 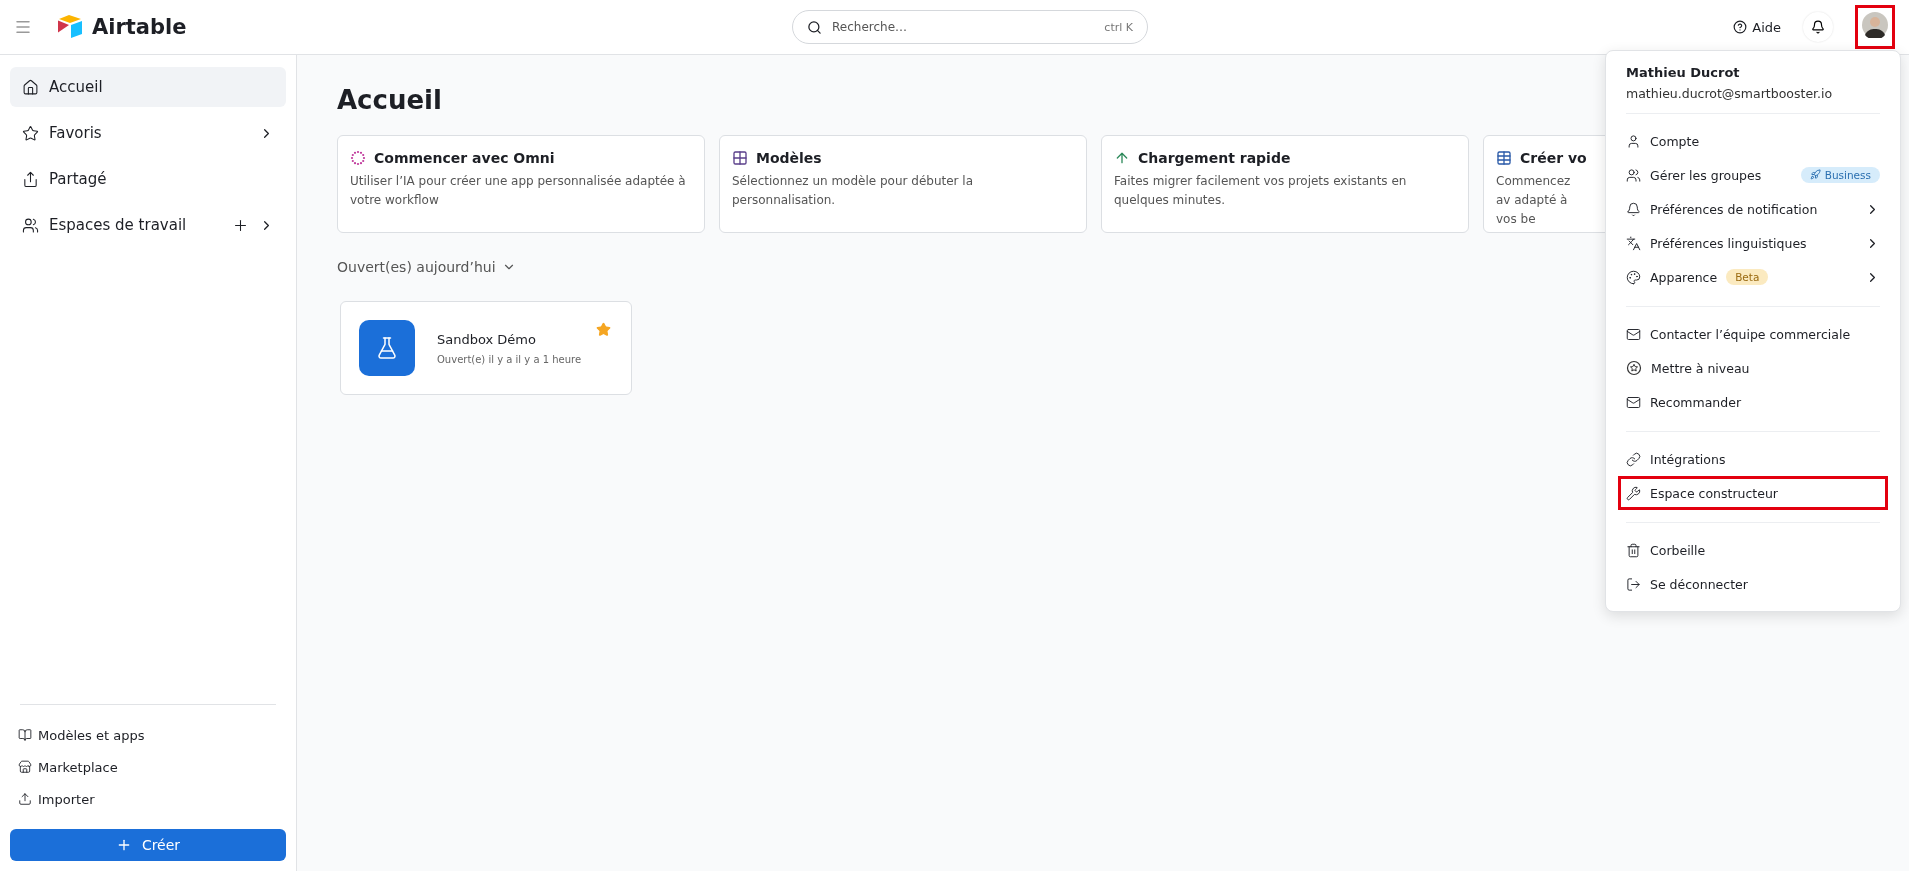 I want to click on menu-item: Intégrations, so click(x=1753, y=459).